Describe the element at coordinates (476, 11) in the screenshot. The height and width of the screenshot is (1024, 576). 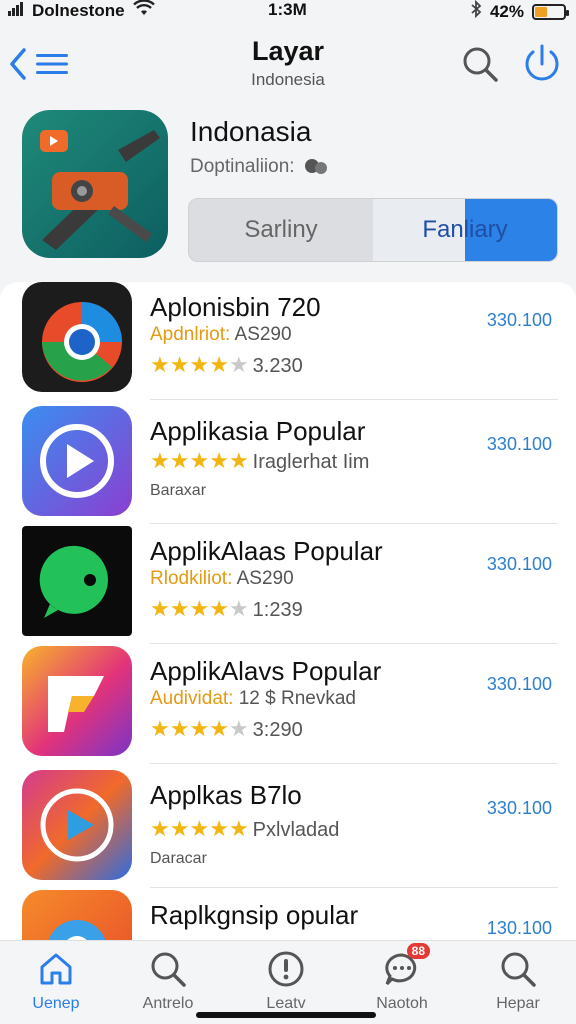
I see `bluetooth-icon` at that location.